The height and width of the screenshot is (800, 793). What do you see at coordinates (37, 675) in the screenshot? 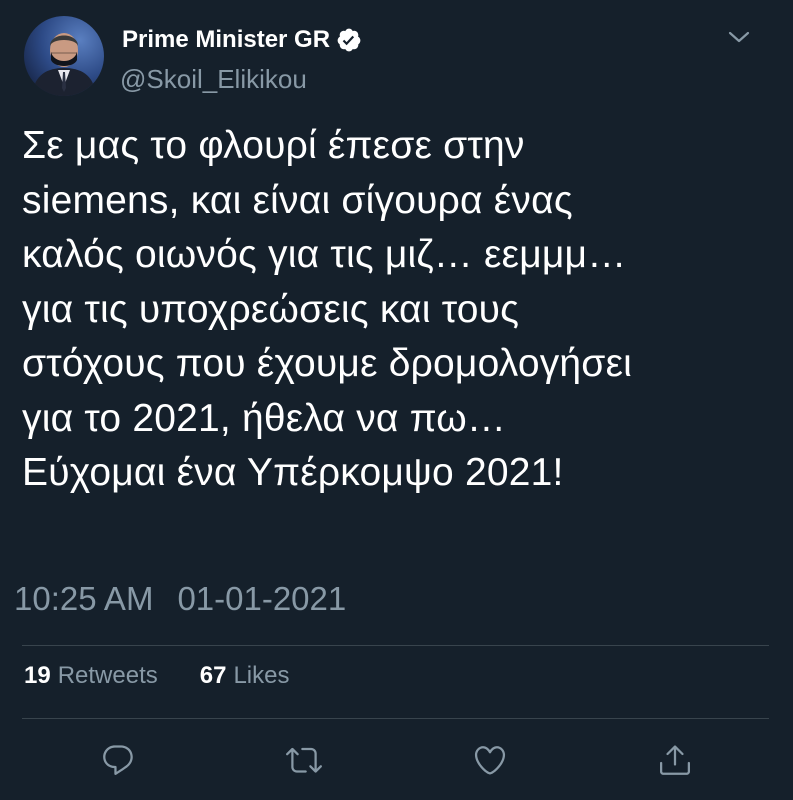
I see `retweets-count: 19` at bounding box center [37, 675].